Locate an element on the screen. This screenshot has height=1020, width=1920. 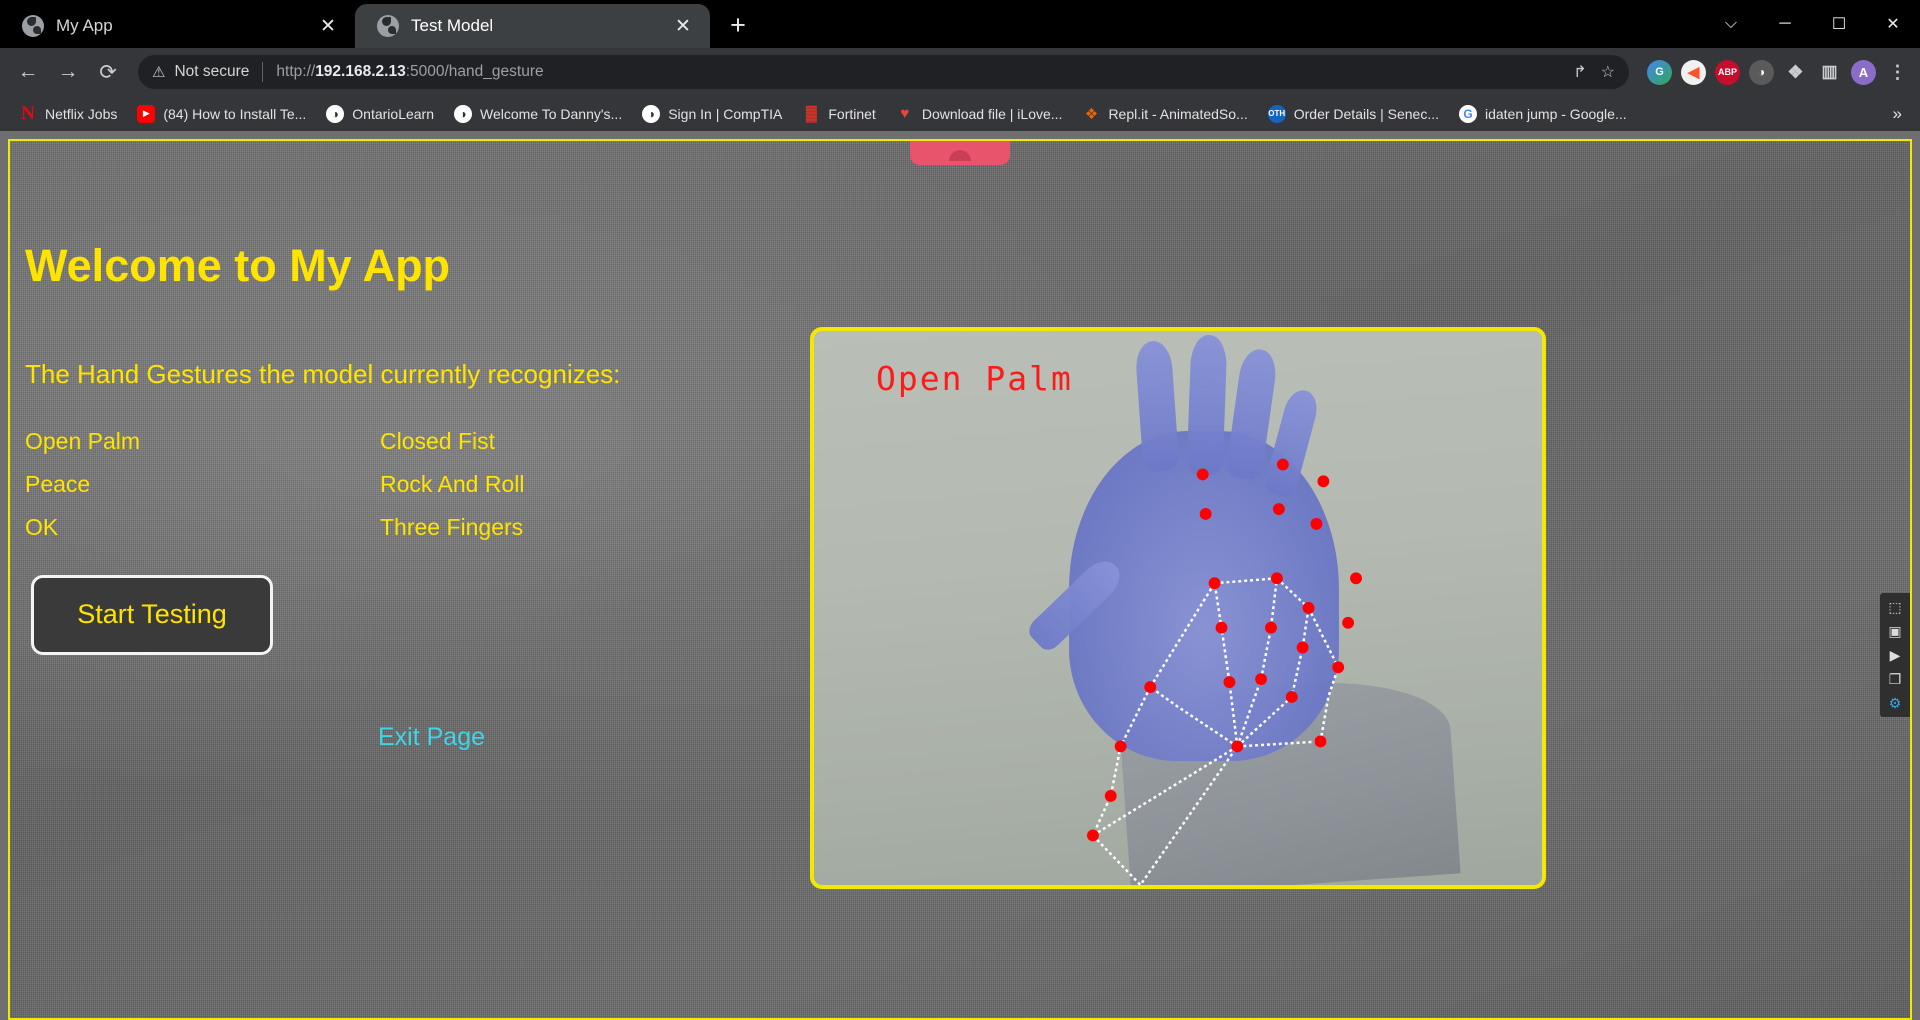
screenshot-icon: ⬚ is located at coordinates (1895, 607).